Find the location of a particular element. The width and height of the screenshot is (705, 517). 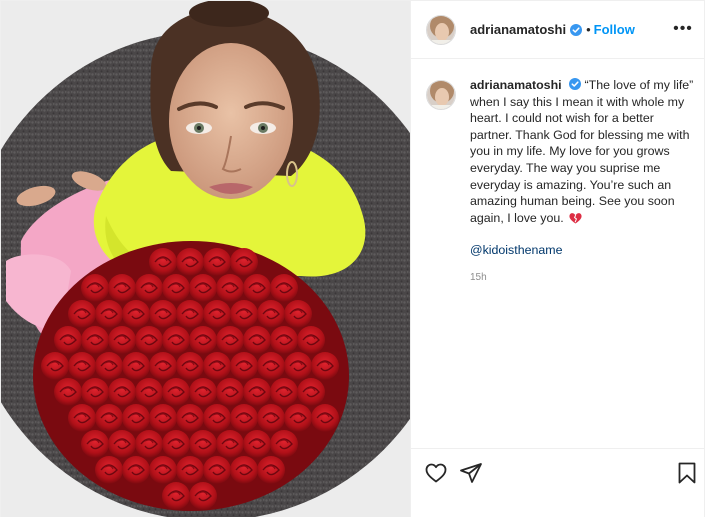

follow-button: Follow is located at coordinates (614, 29).